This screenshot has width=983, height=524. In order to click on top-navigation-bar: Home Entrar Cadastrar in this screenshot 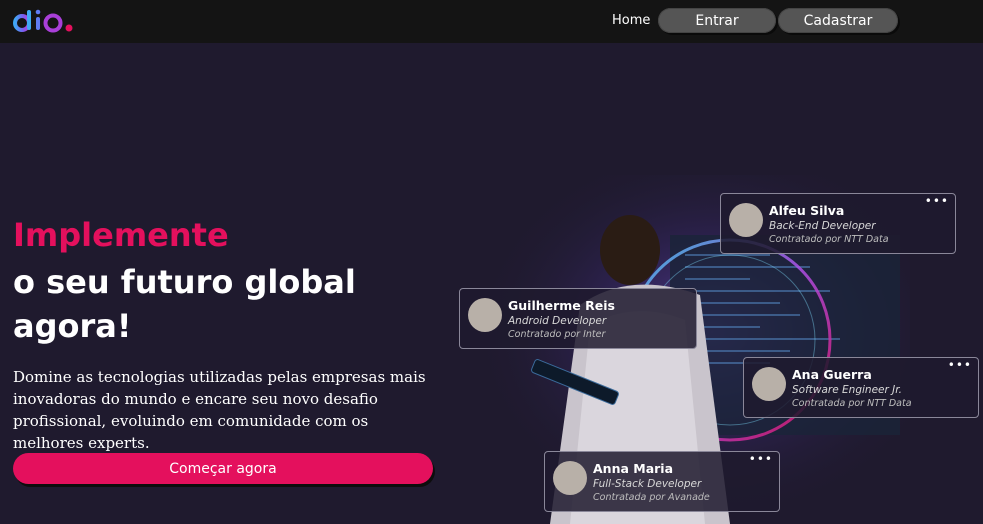, I will do `click(491, 21)`.